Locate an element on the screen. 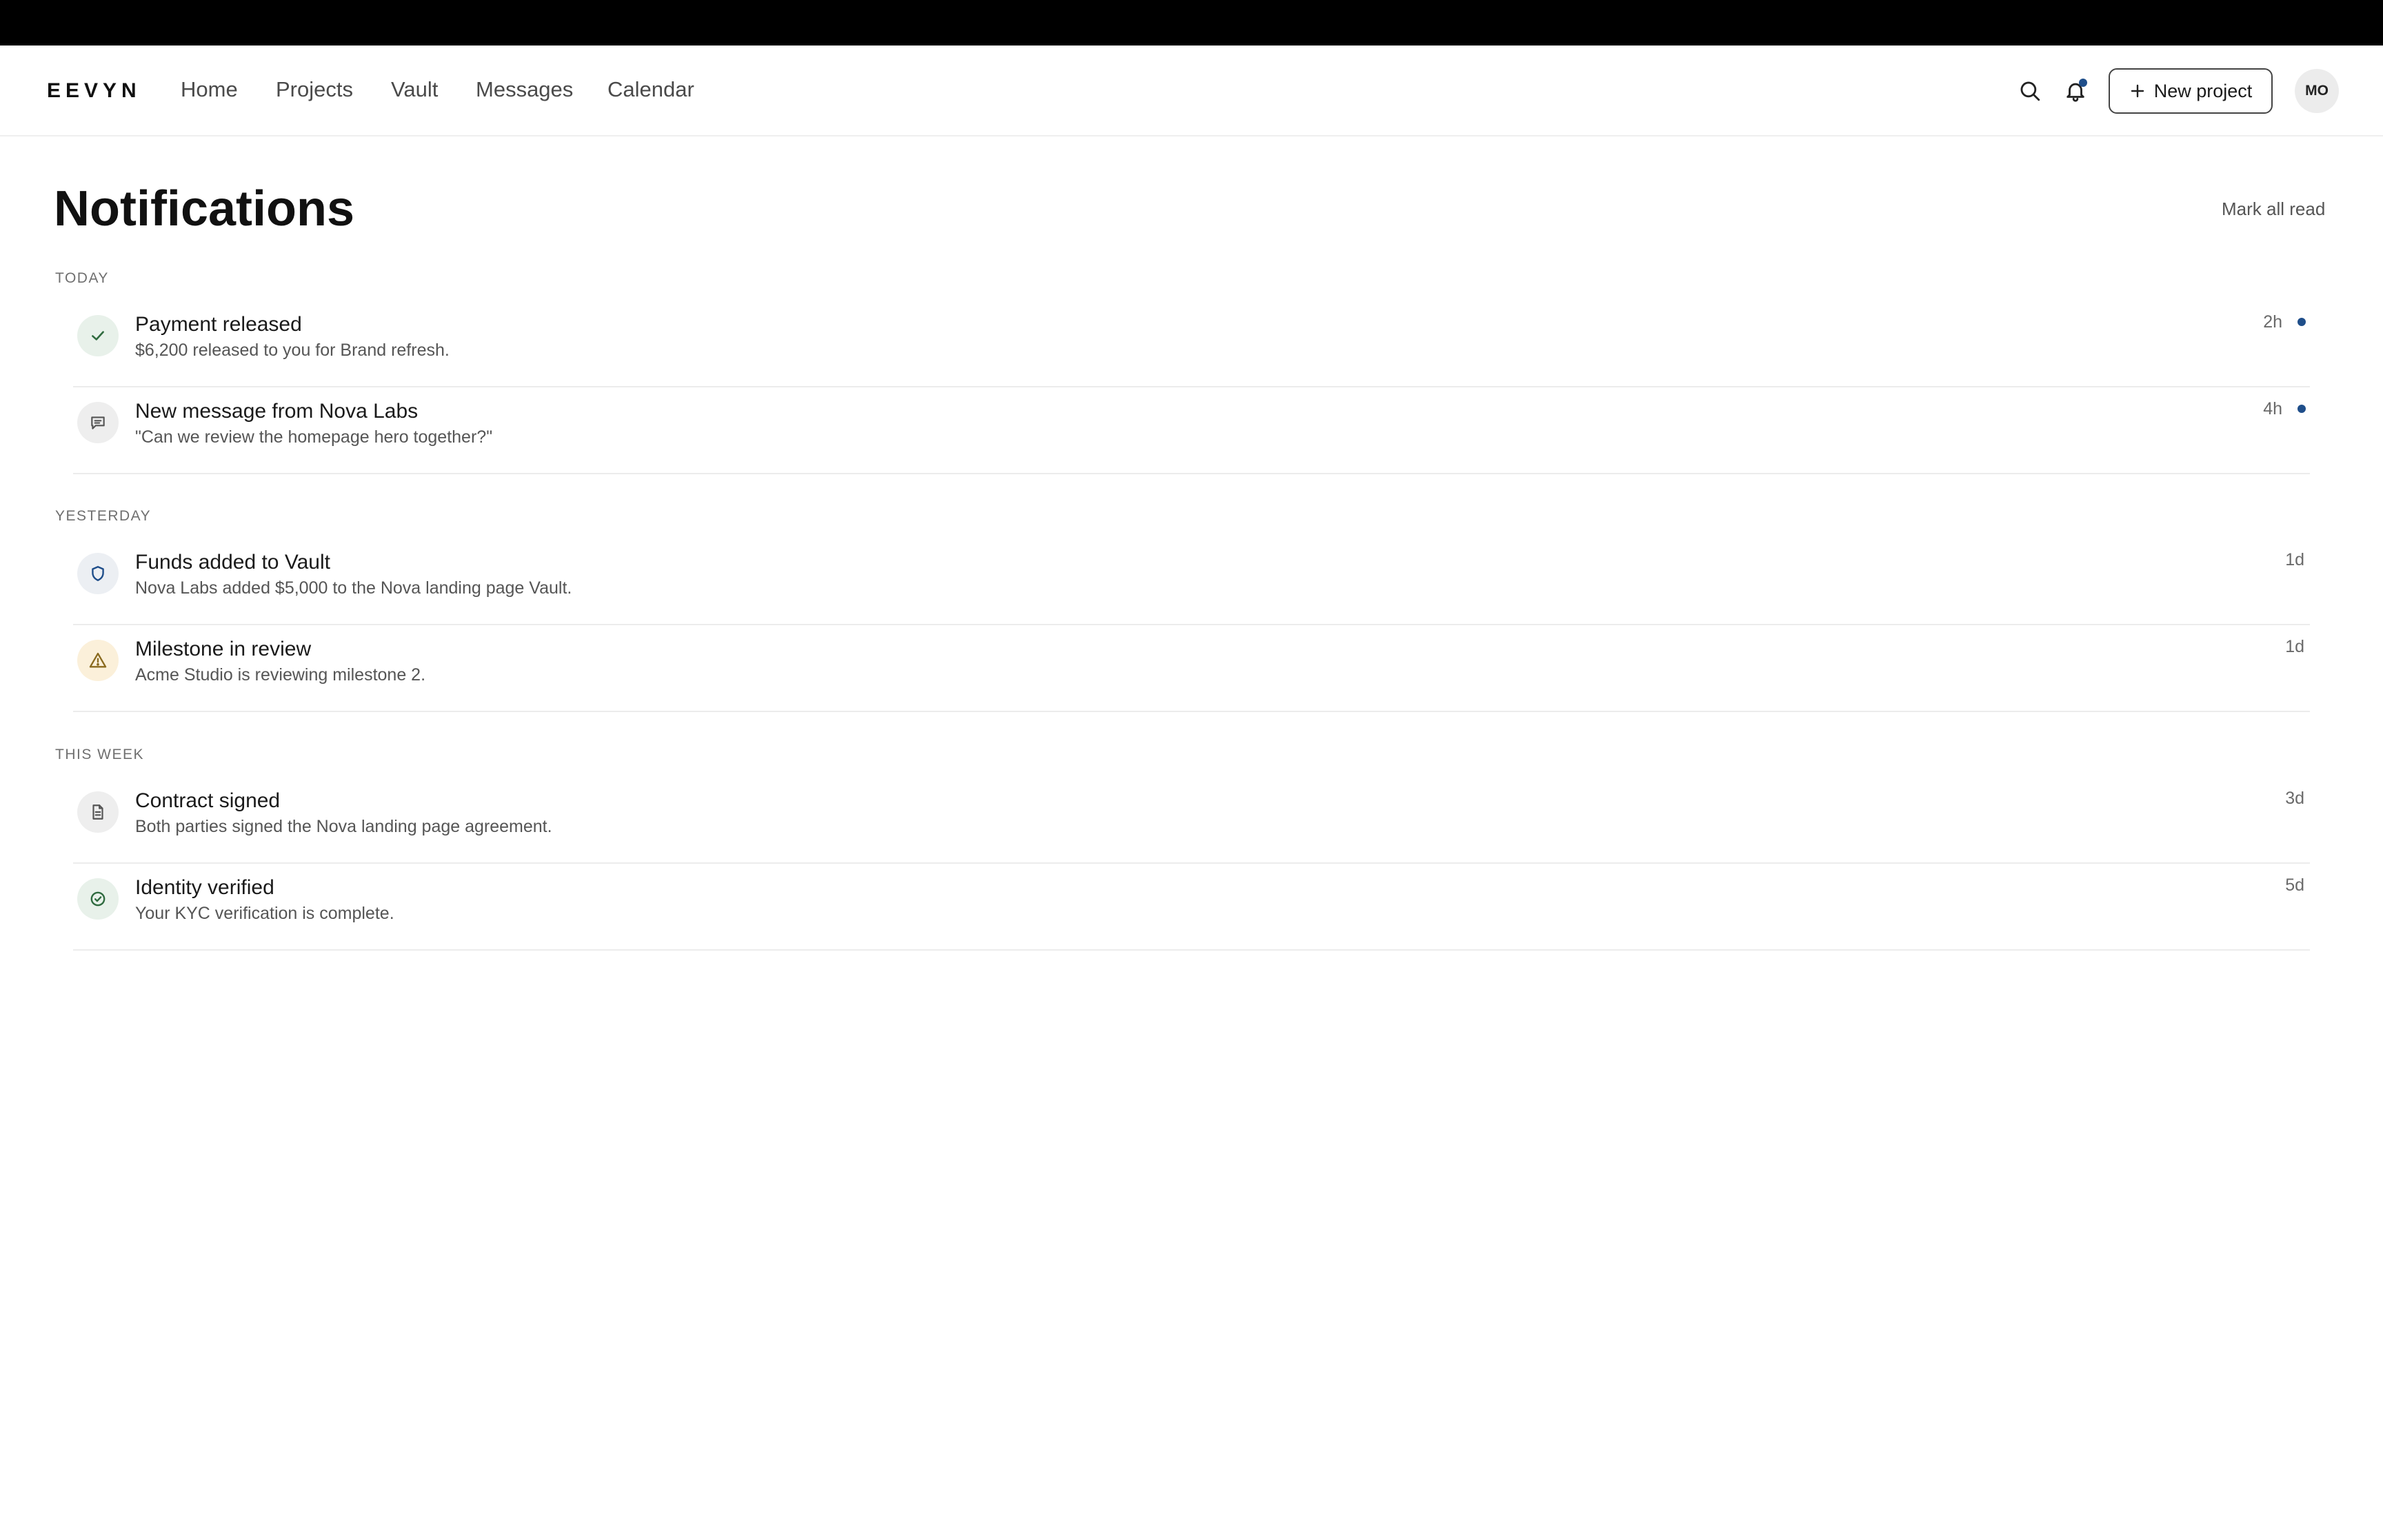 The width and height of the screenshot is (2383, 1540). nav-link-home: Home is located at coordinates (209, 90).